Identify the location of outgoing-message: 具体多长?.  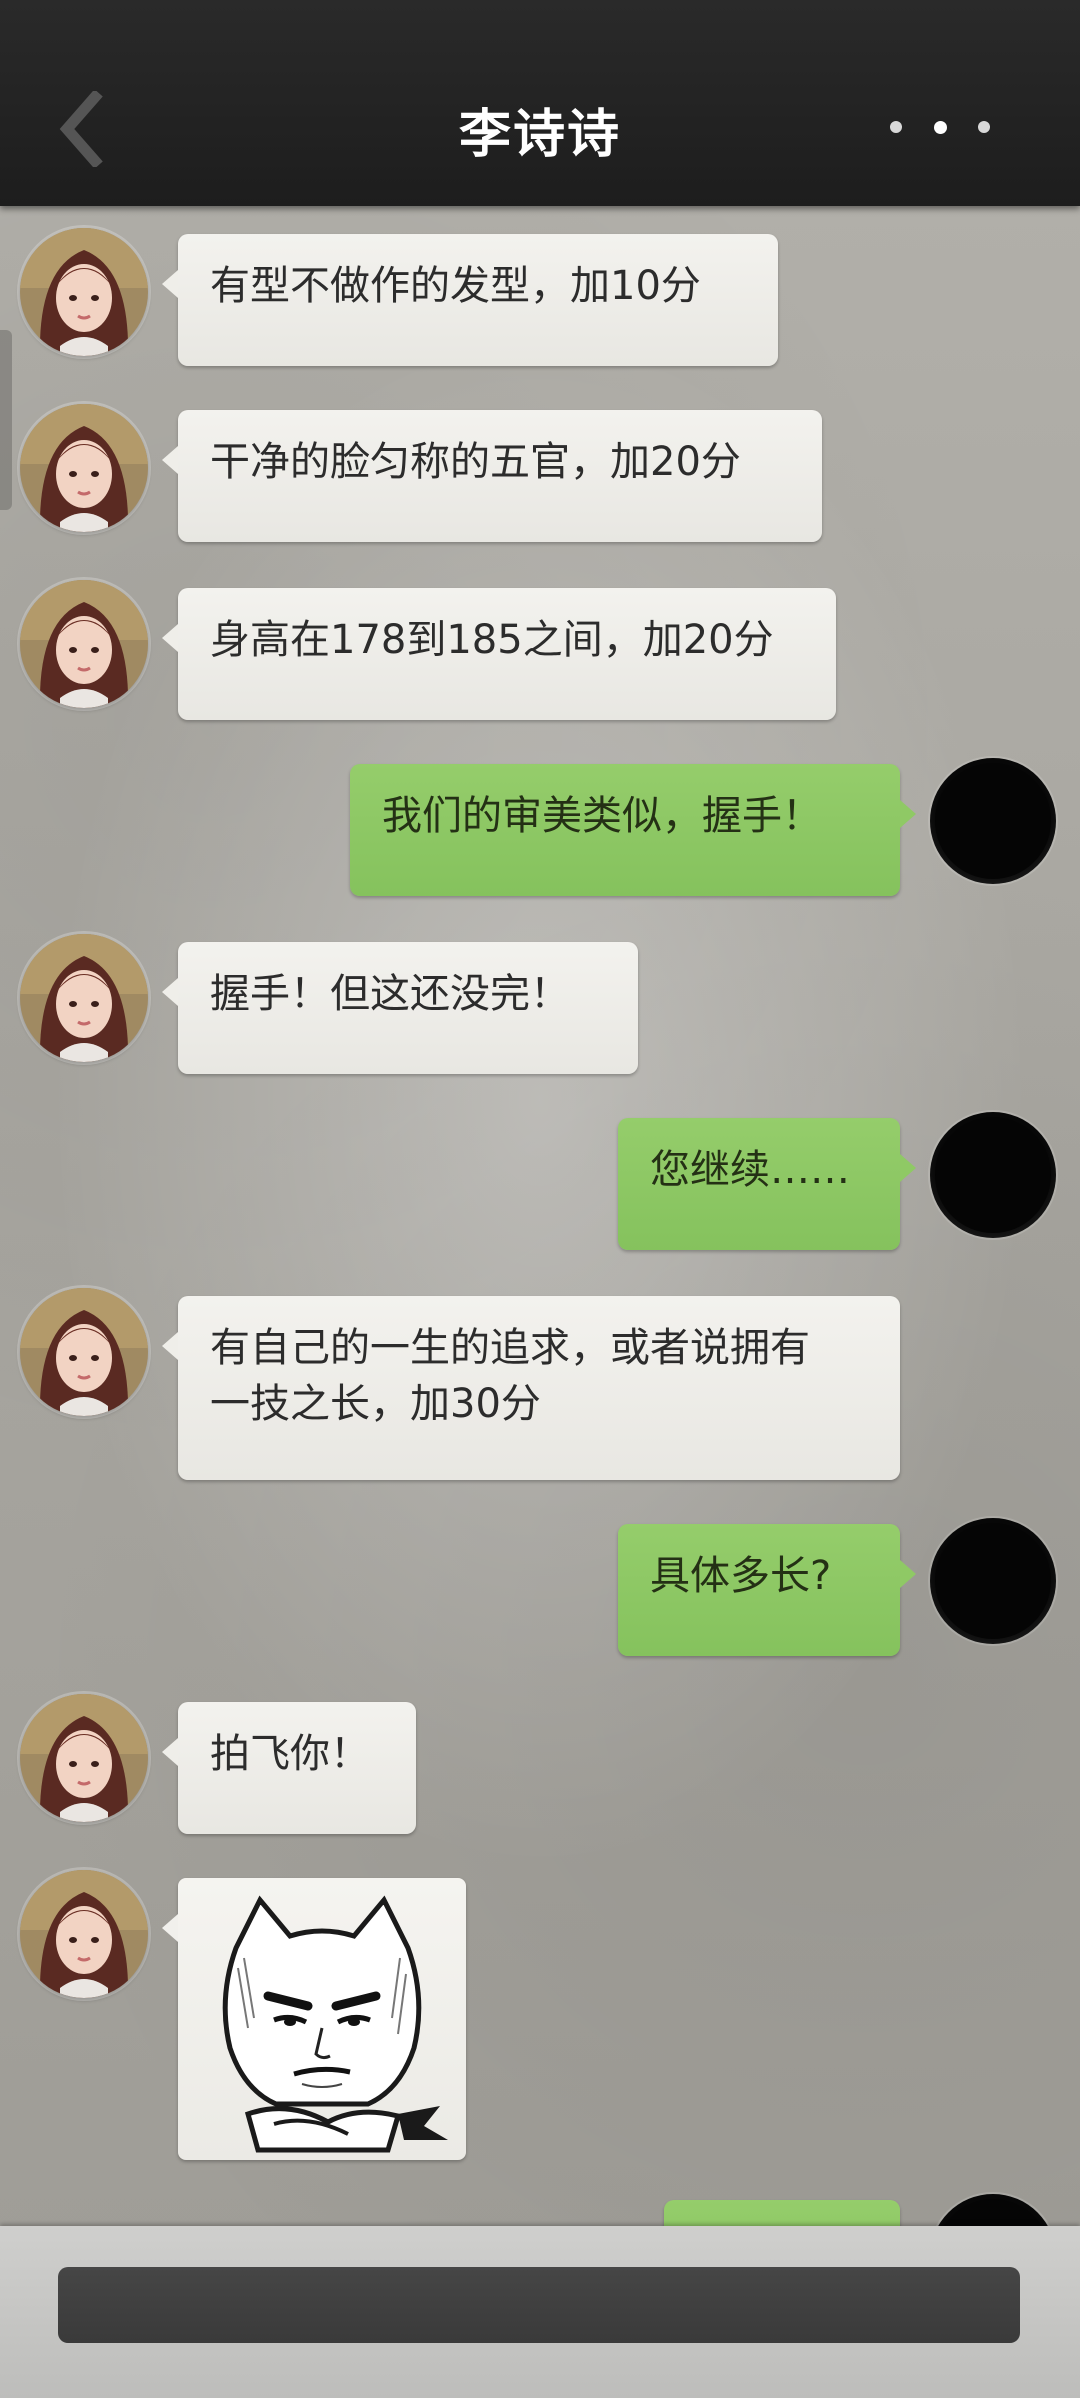
(767, 1590).